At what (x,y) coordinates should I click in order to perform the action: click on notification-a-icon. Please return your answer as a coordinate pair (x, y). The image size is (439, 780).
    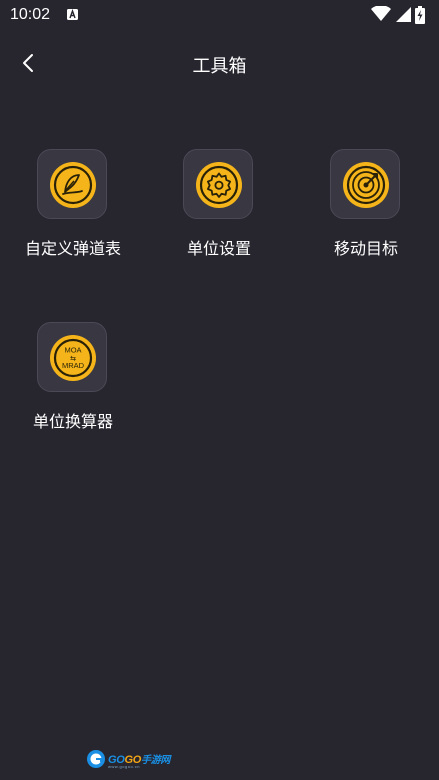
    Looking at the image, I should click on (72, 14).